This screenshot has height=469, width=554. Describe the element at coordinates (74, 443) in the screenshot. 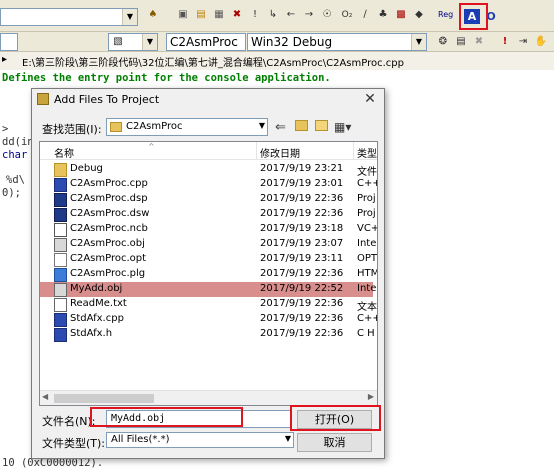

I see `filetype-label: 文件类型(T):` at that location.